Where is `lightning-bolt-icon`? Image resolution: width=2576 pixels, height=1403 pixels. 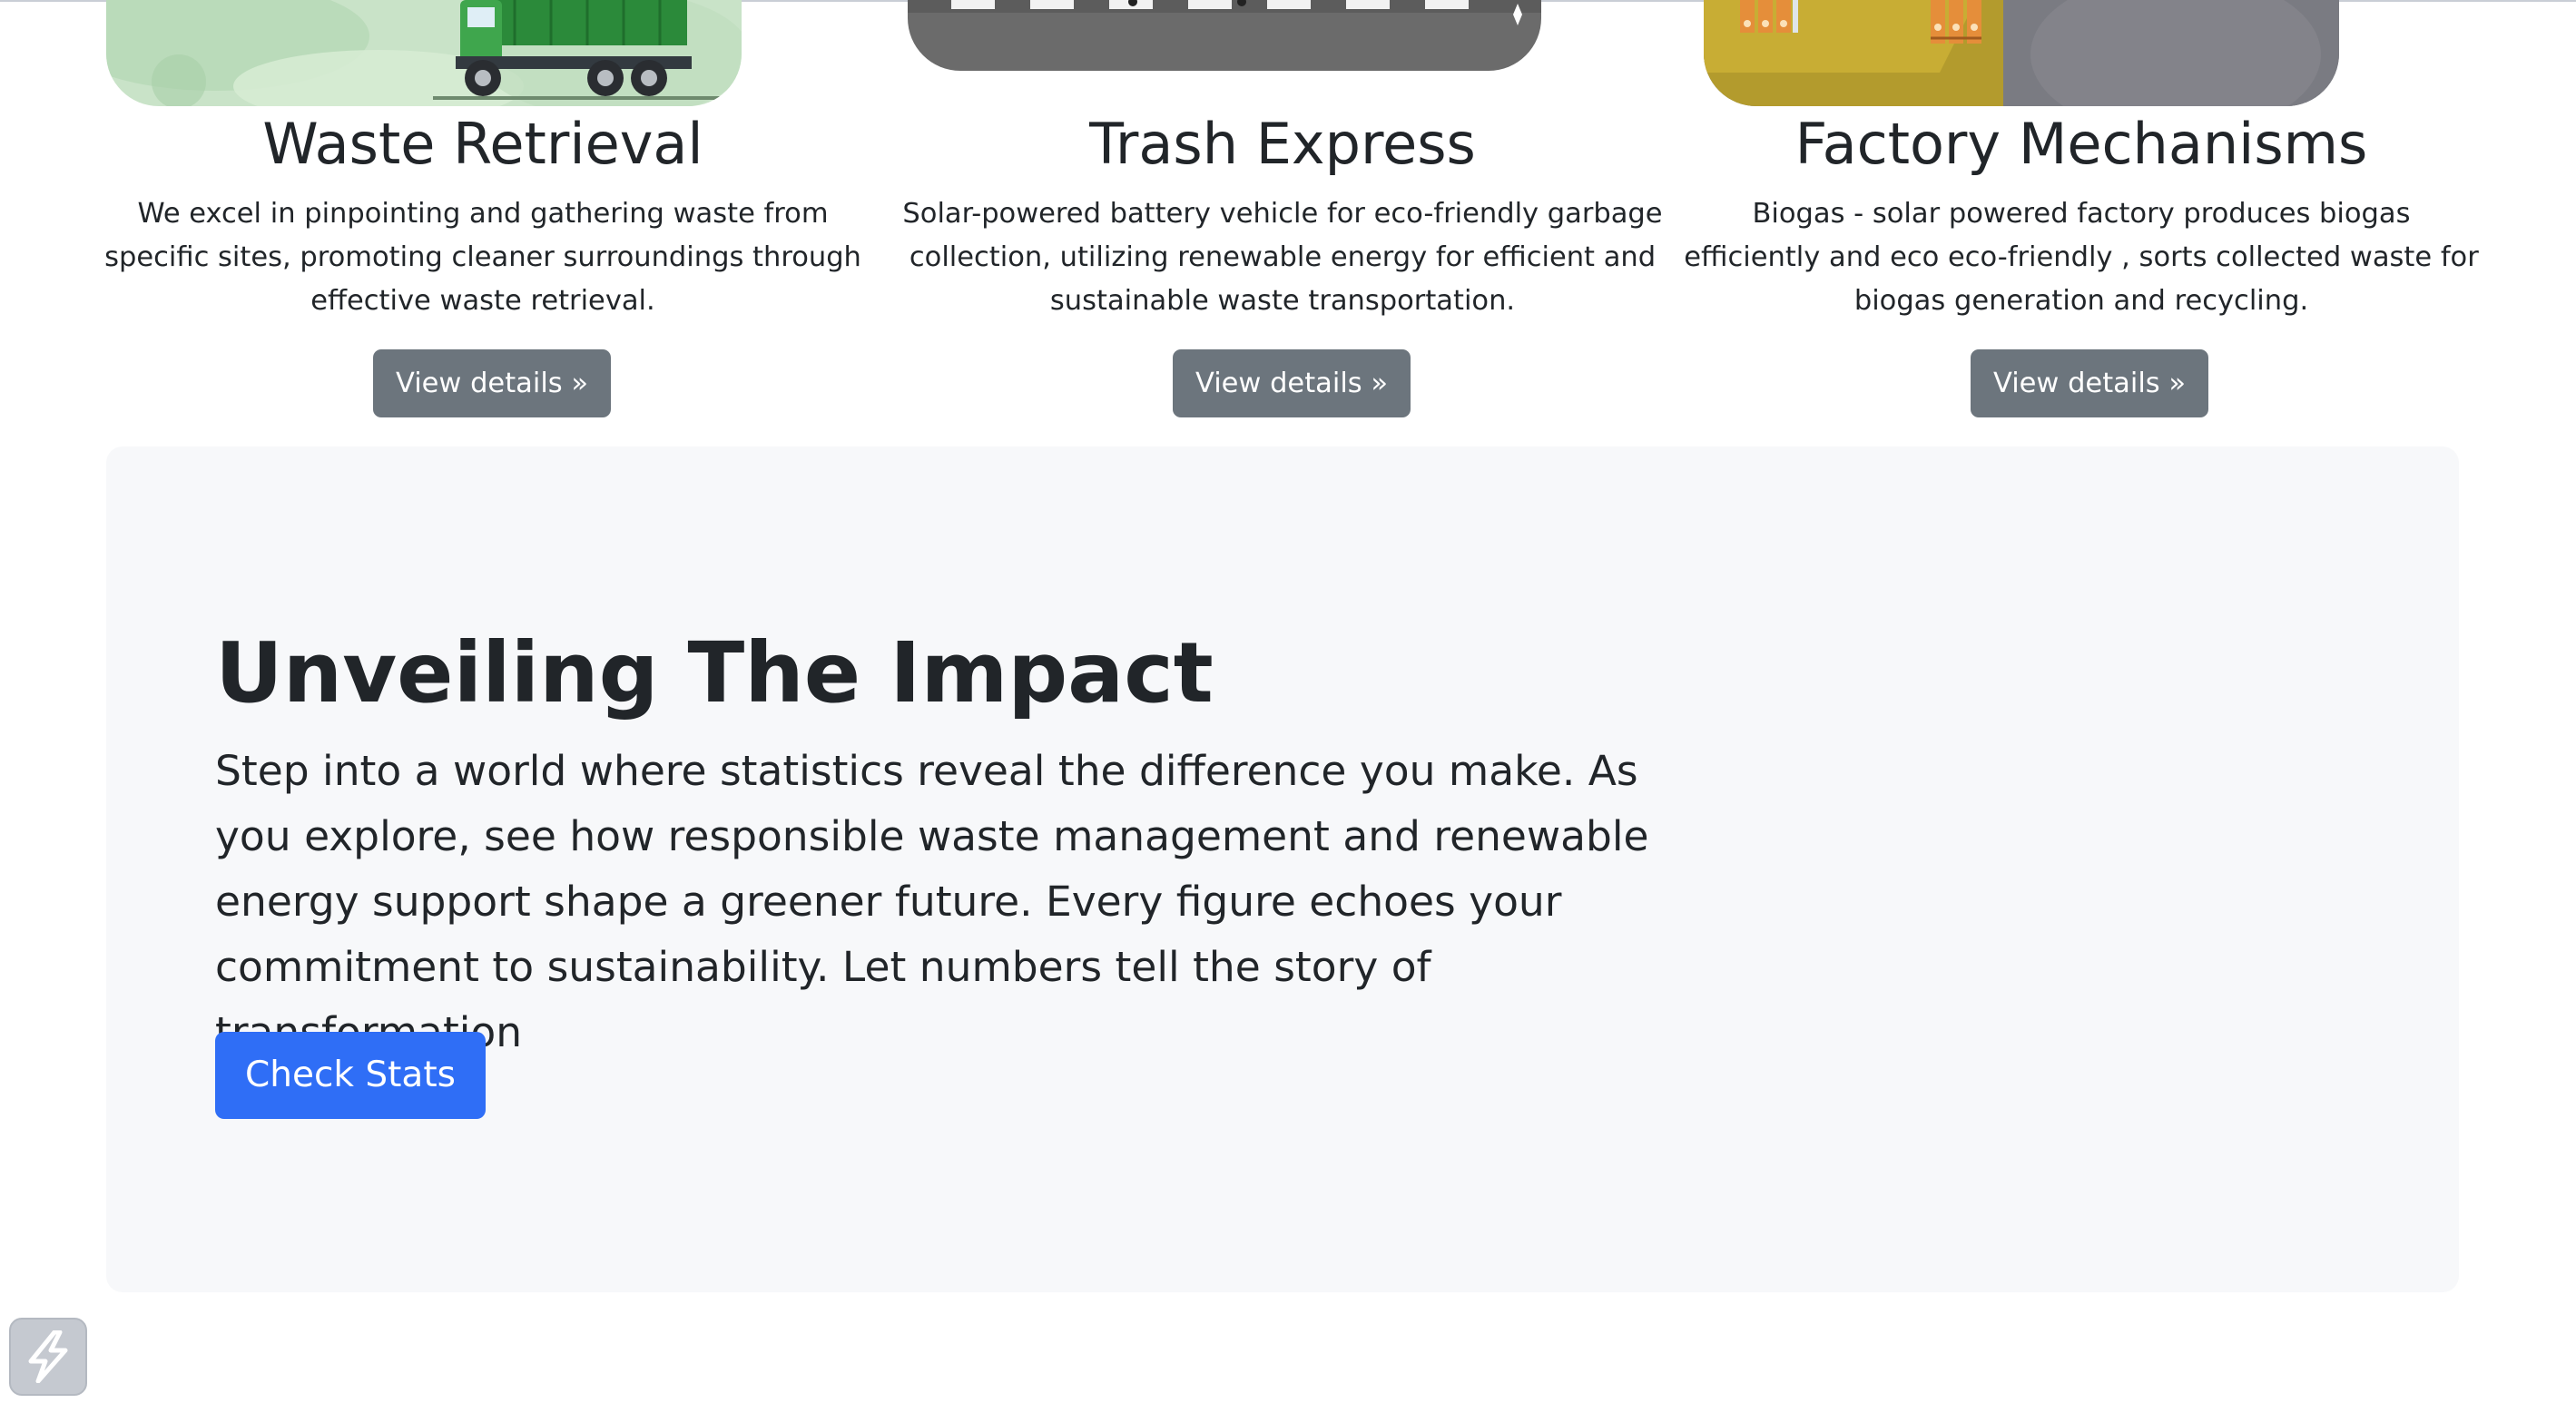 lightning-bolt-icon is located at coordinates (48, 1356).